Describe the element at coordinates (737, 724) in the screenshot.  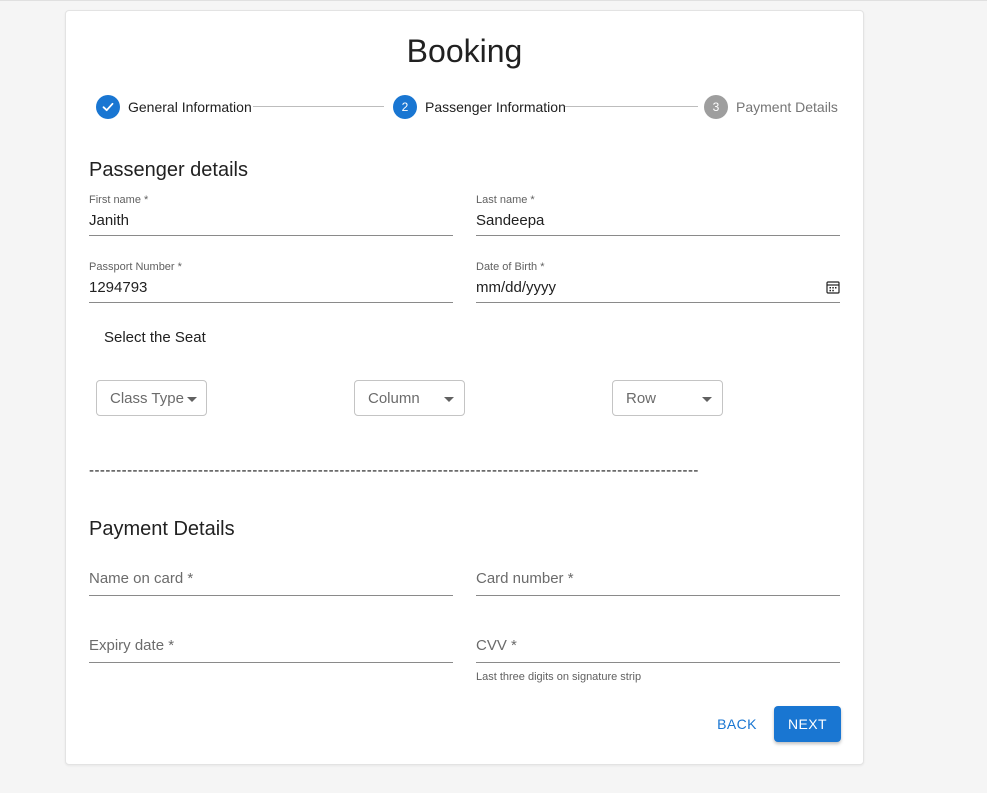
I see `back-button: BACK` at that location.